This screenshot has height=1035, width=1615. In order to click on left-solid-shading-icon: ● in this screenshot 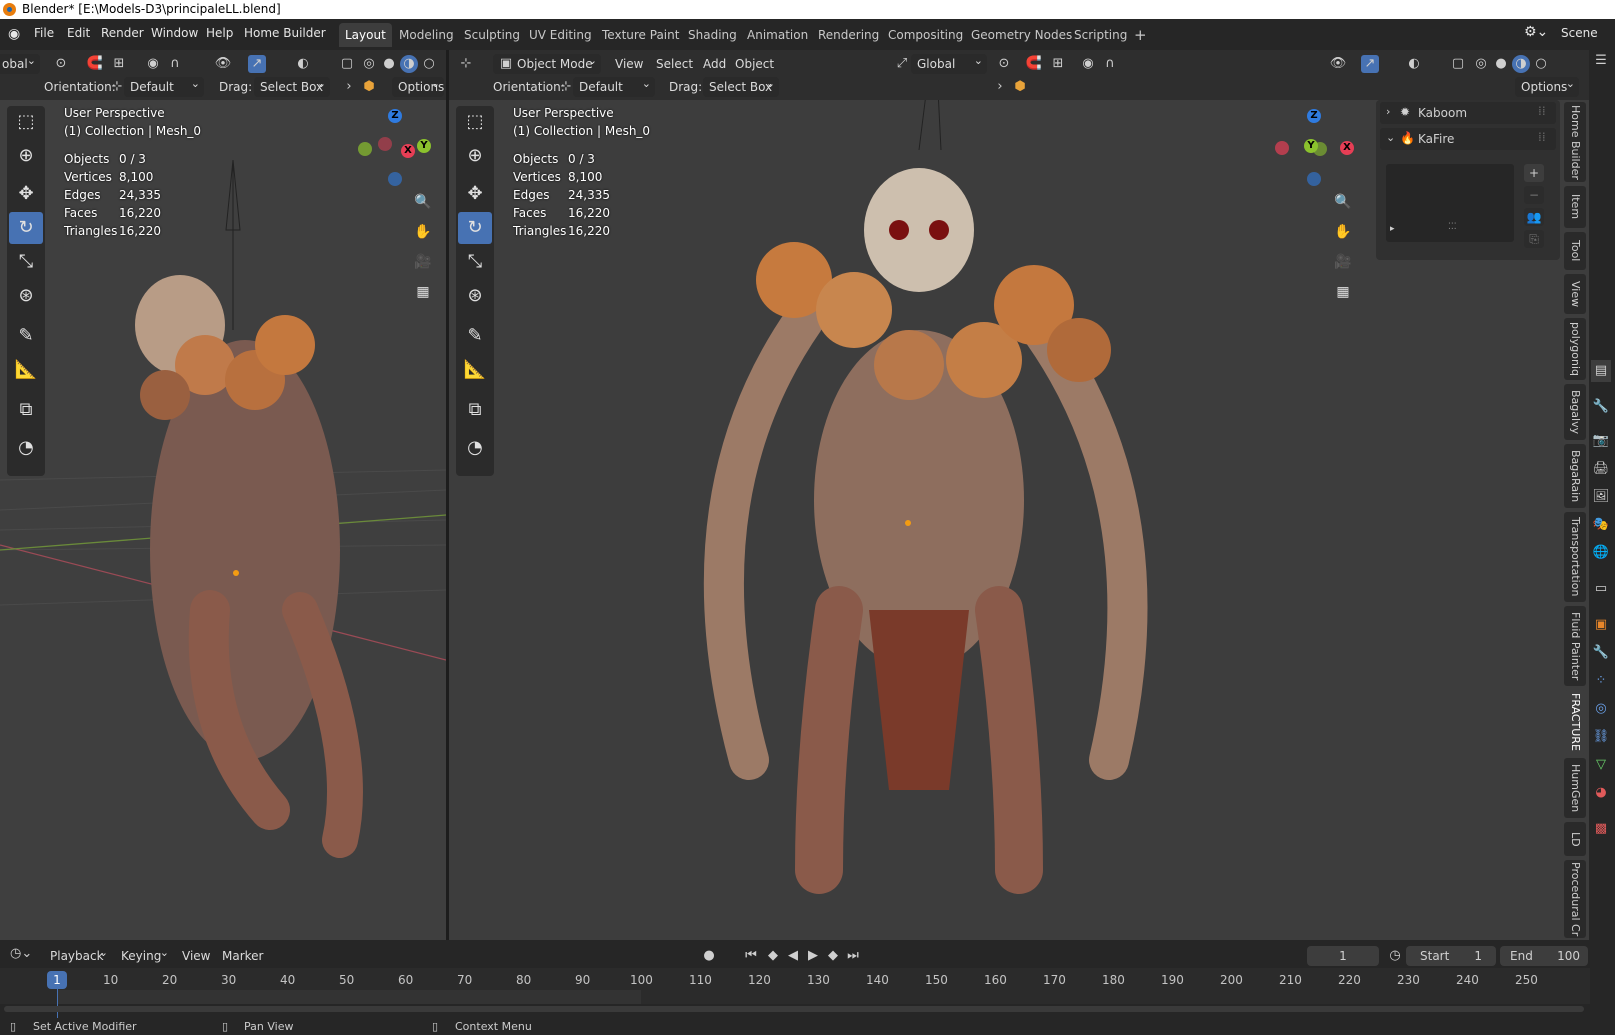, I will do `click(389, 64)`.